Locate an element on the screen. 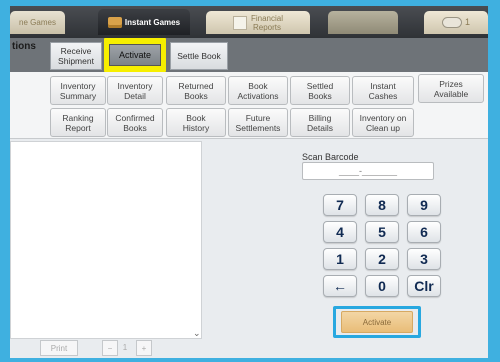 The height and width of the screenshot is (362, 500). instant-cashes-button: Instant Cashes is located at coordinates (383, 90).